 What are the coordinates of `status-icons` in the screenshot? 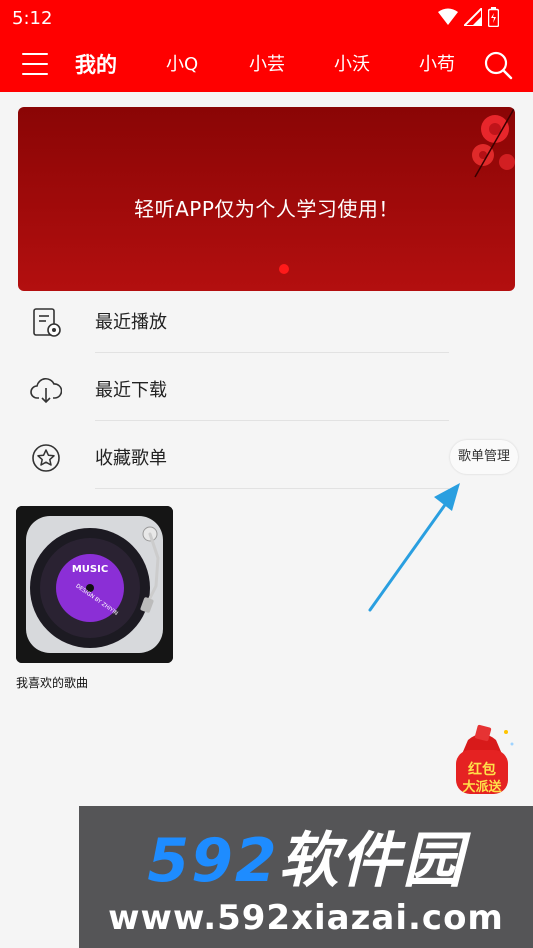 It's located at (468, 17).